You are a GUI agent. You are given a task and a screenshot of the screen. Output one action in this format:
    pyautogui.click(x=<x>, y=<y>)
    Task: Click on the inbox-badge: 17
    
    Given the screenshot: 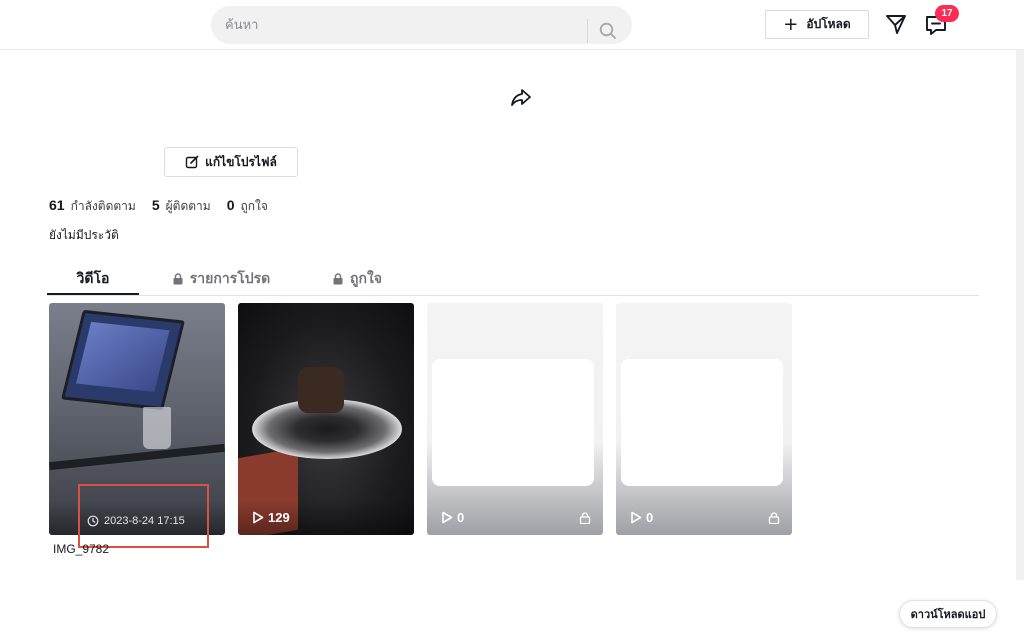 What is the action you would take?
    pyautogui.click(x=947, y=13)
    